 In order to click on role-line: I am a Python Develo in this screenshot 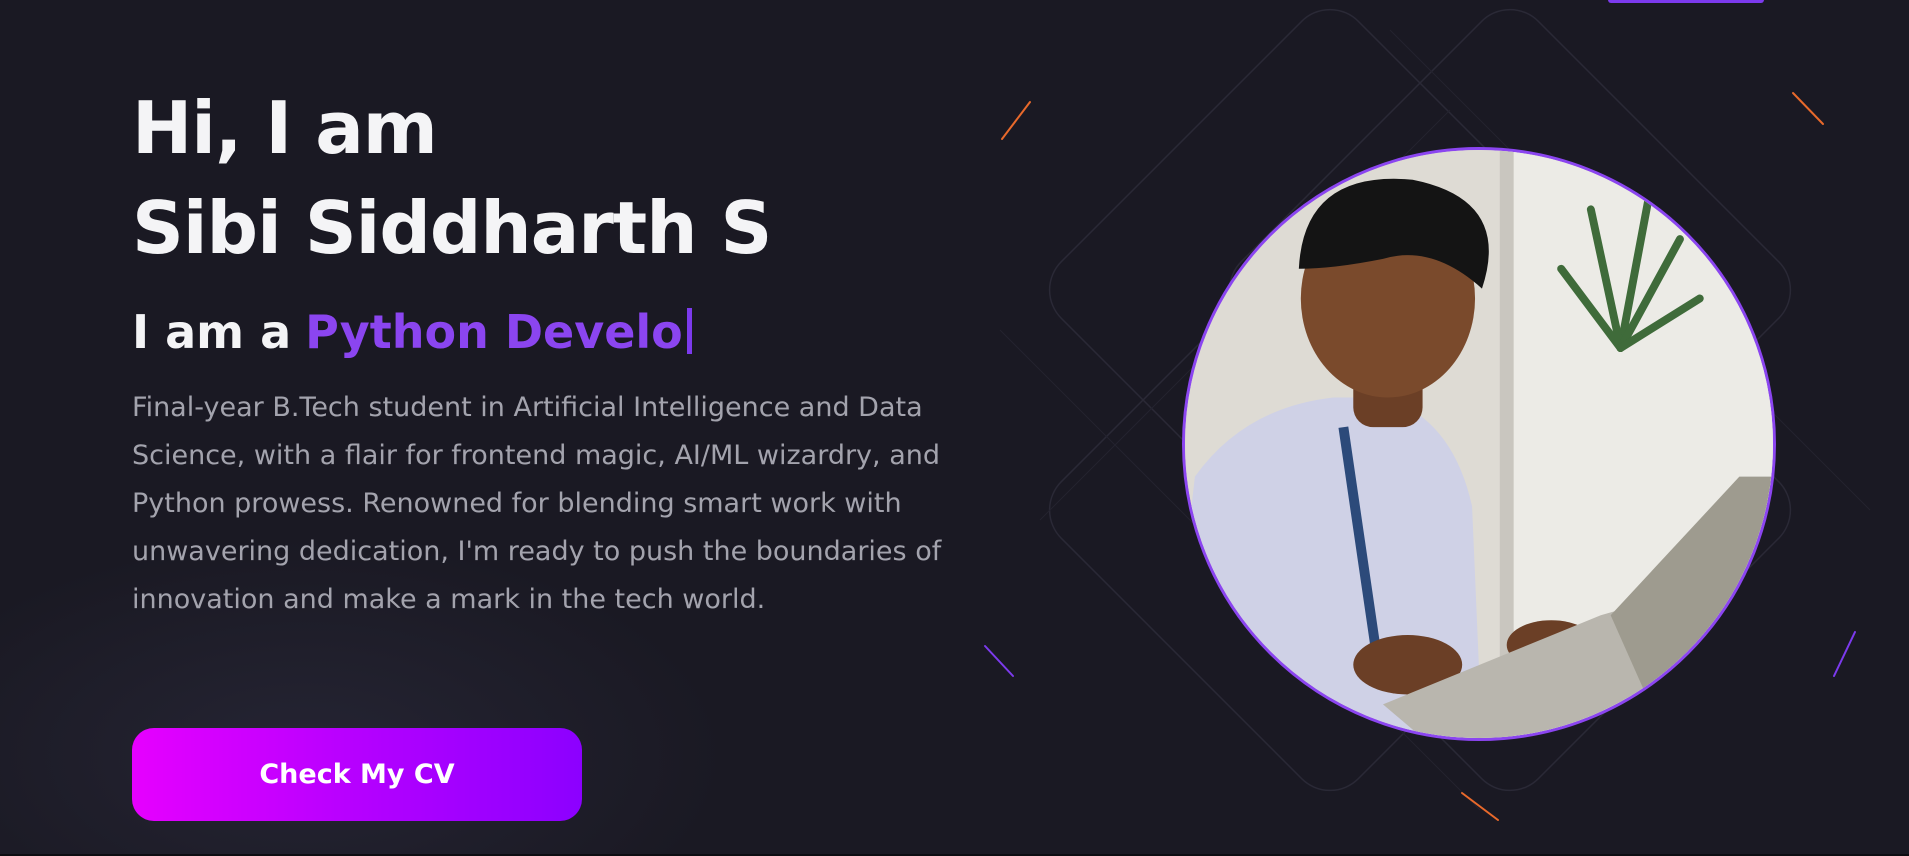, I will do `click(557, 332)`.